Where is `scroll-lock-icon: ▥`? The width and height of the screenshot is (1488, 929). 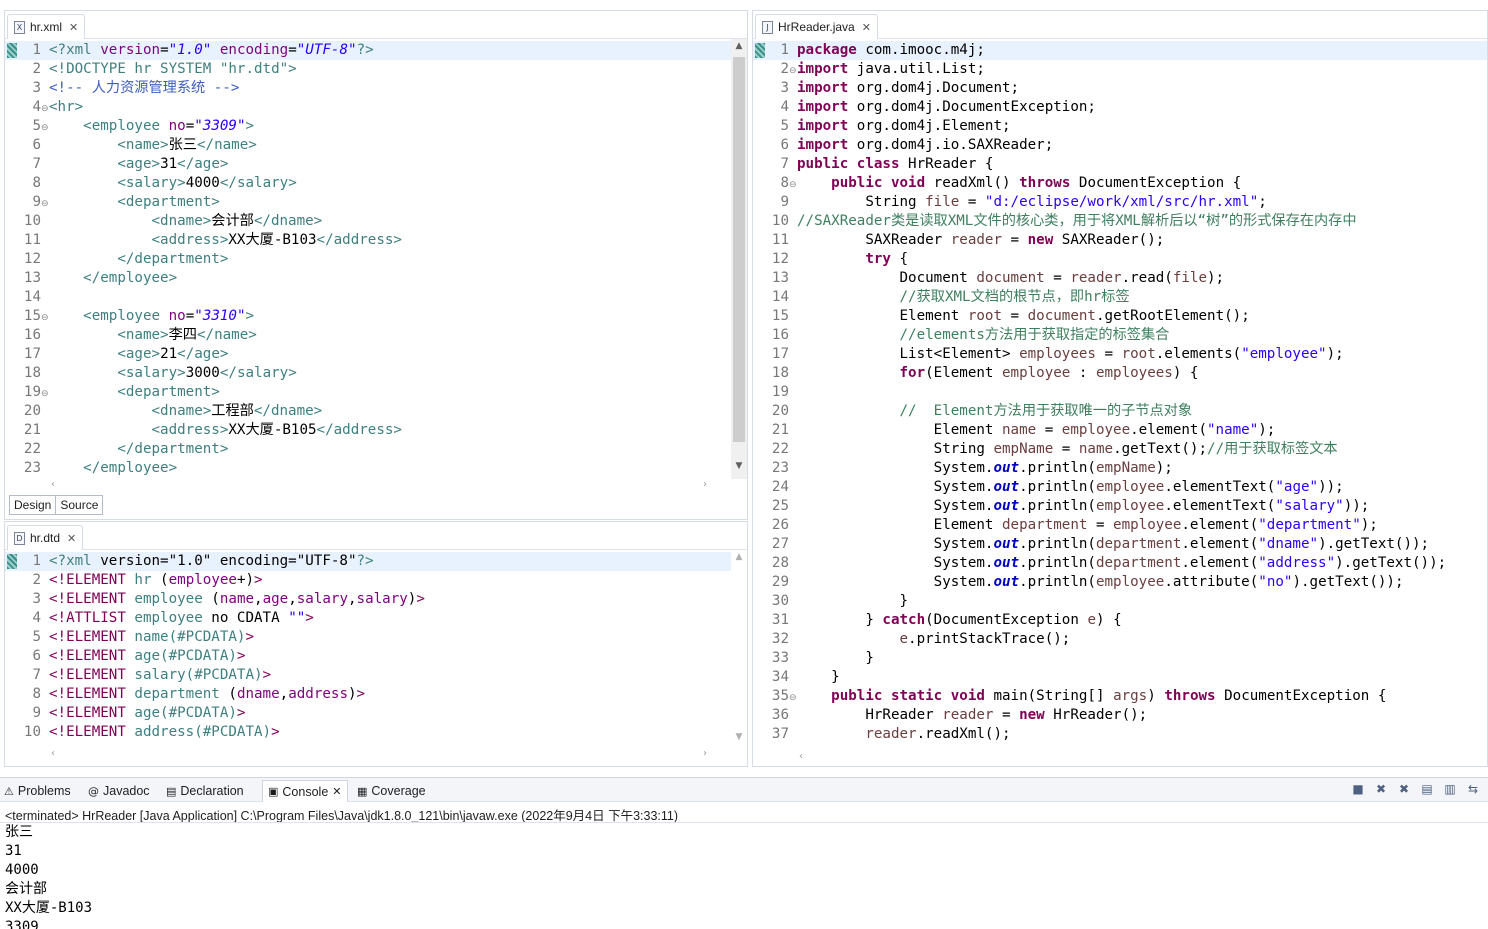
scroll-lock-icon: ▥ is located at coordinates (1450, 790).